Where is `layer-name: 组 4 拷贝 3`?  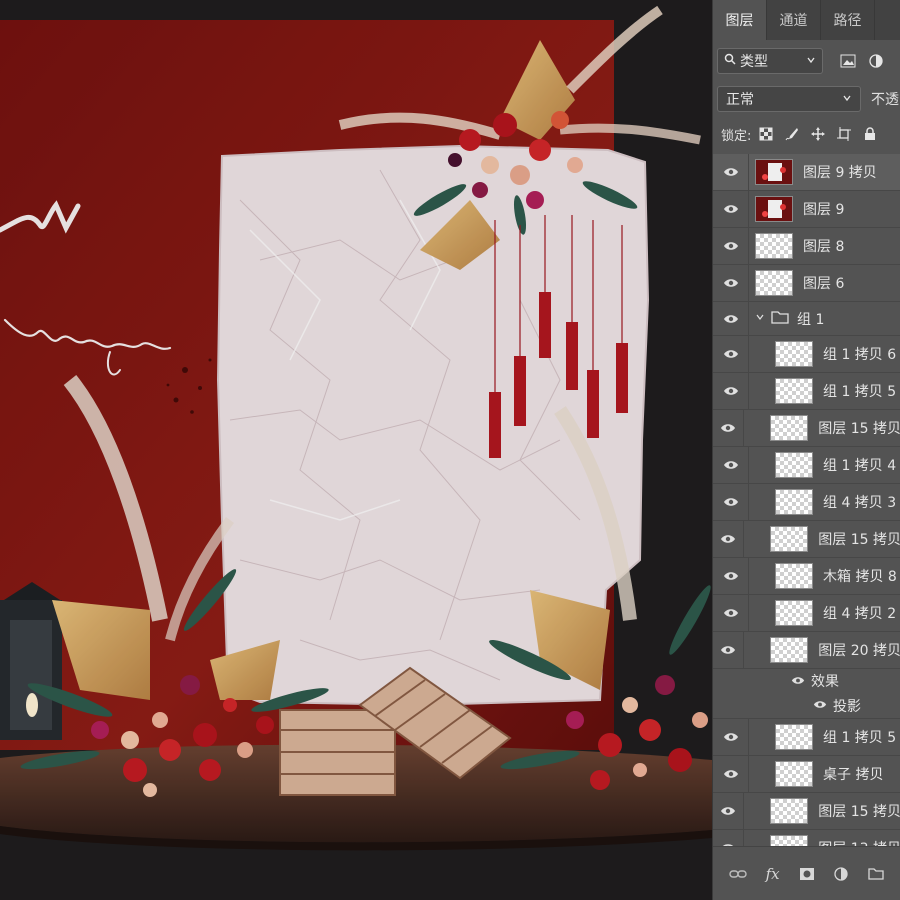 layer-name: 组 4 拷贝 3 is located at coordinates (860, 503).